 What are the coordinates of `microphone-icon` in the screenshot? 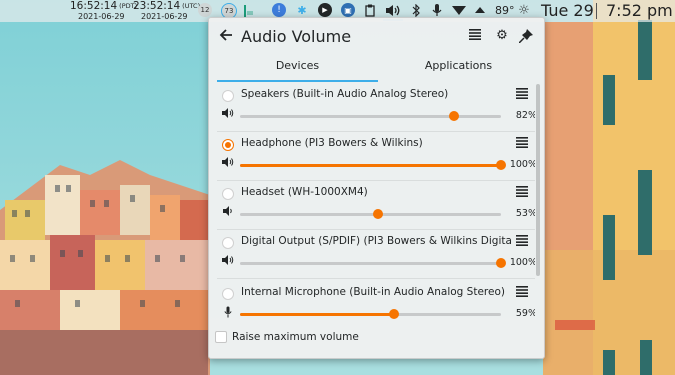 It's located at (228, 313).